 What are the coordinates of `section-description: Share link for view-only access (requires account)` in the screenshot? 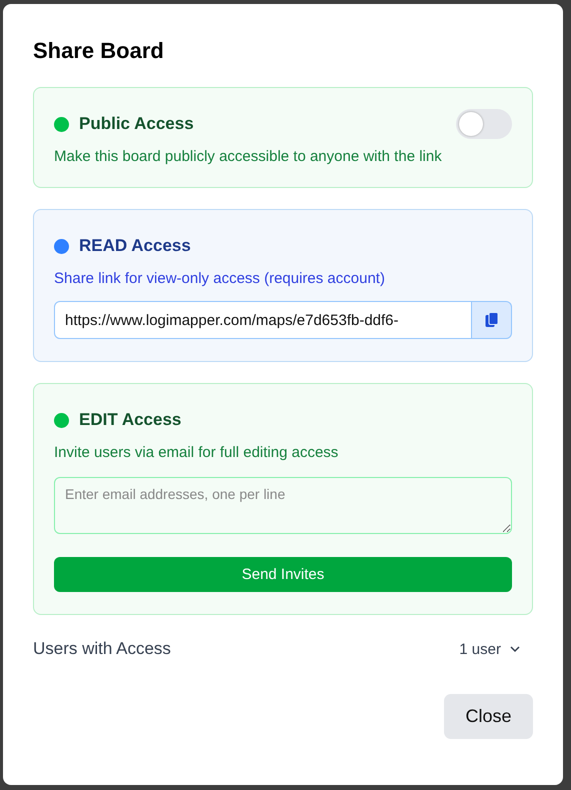 It's located at (220, 278).